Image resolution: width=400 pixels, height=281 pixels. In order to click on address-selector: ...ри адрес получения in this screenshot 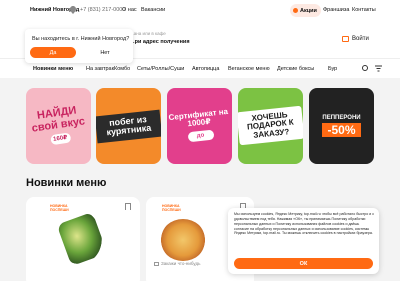, I will do `click(160, 42)`.